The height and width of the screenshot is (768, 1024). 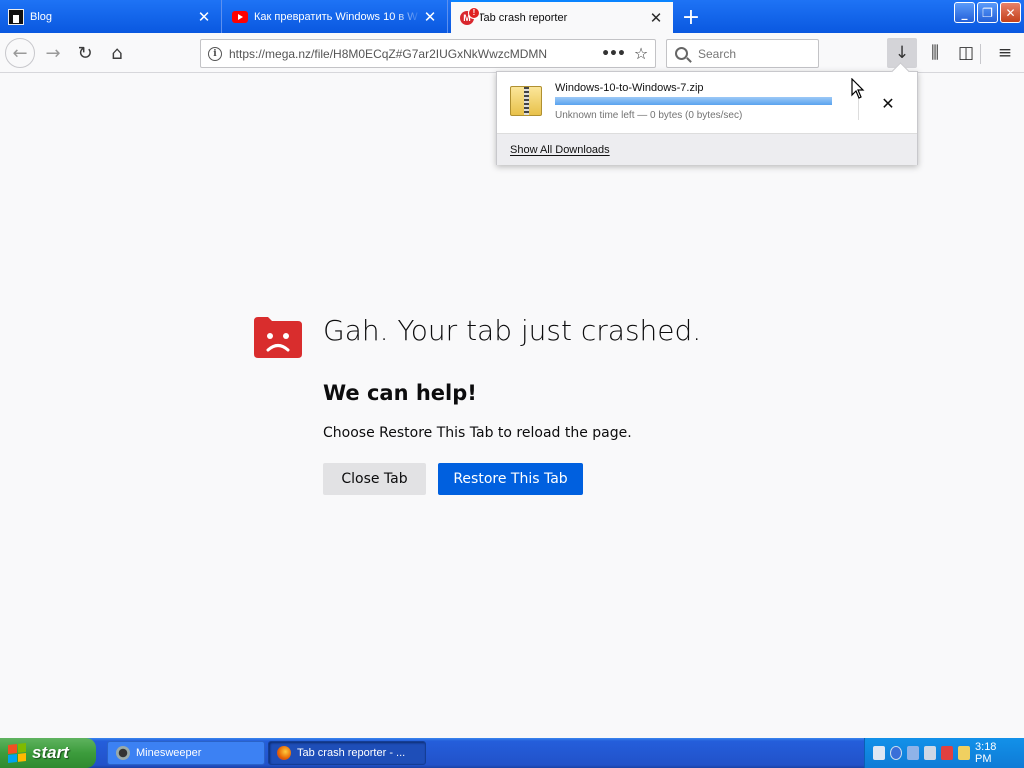 What do you see at coordinates (980, 54) in the screenshot?
I see `toolbar-separator` at bounding box center [980, 54].